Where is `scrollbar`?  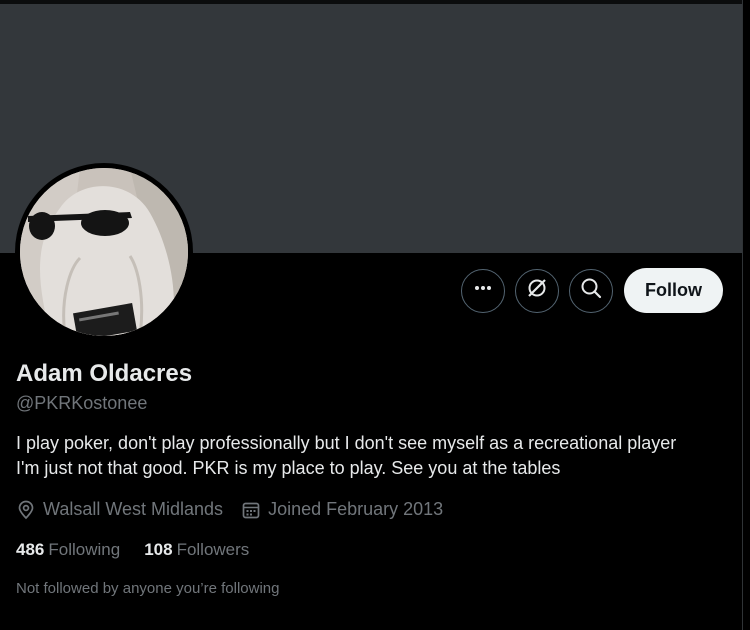
scrollbar is located at coordinates (746, 315).